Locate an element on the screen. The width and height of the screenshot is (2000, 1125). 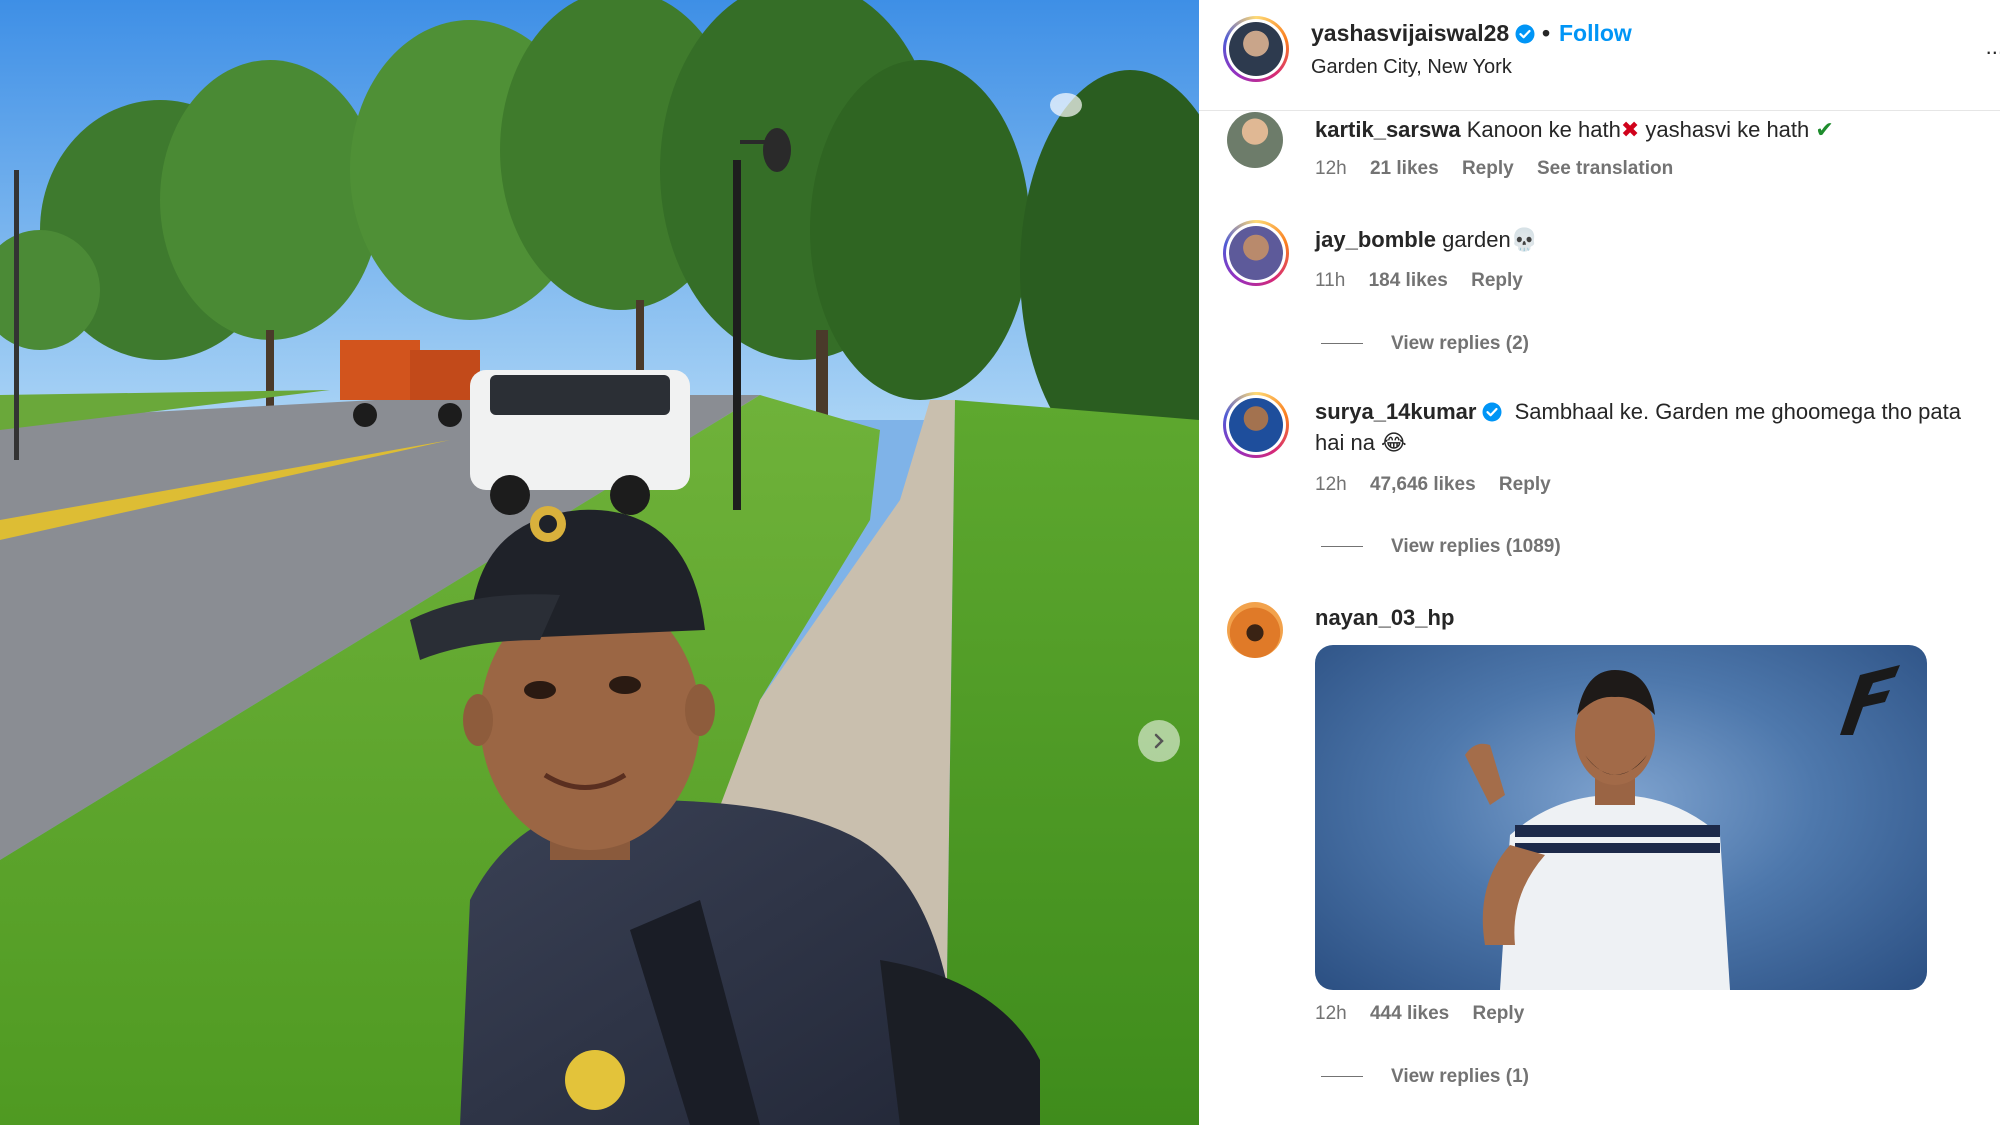
comment-meta: 11h 184 likes Reply is located at coordinates (1428, 281).